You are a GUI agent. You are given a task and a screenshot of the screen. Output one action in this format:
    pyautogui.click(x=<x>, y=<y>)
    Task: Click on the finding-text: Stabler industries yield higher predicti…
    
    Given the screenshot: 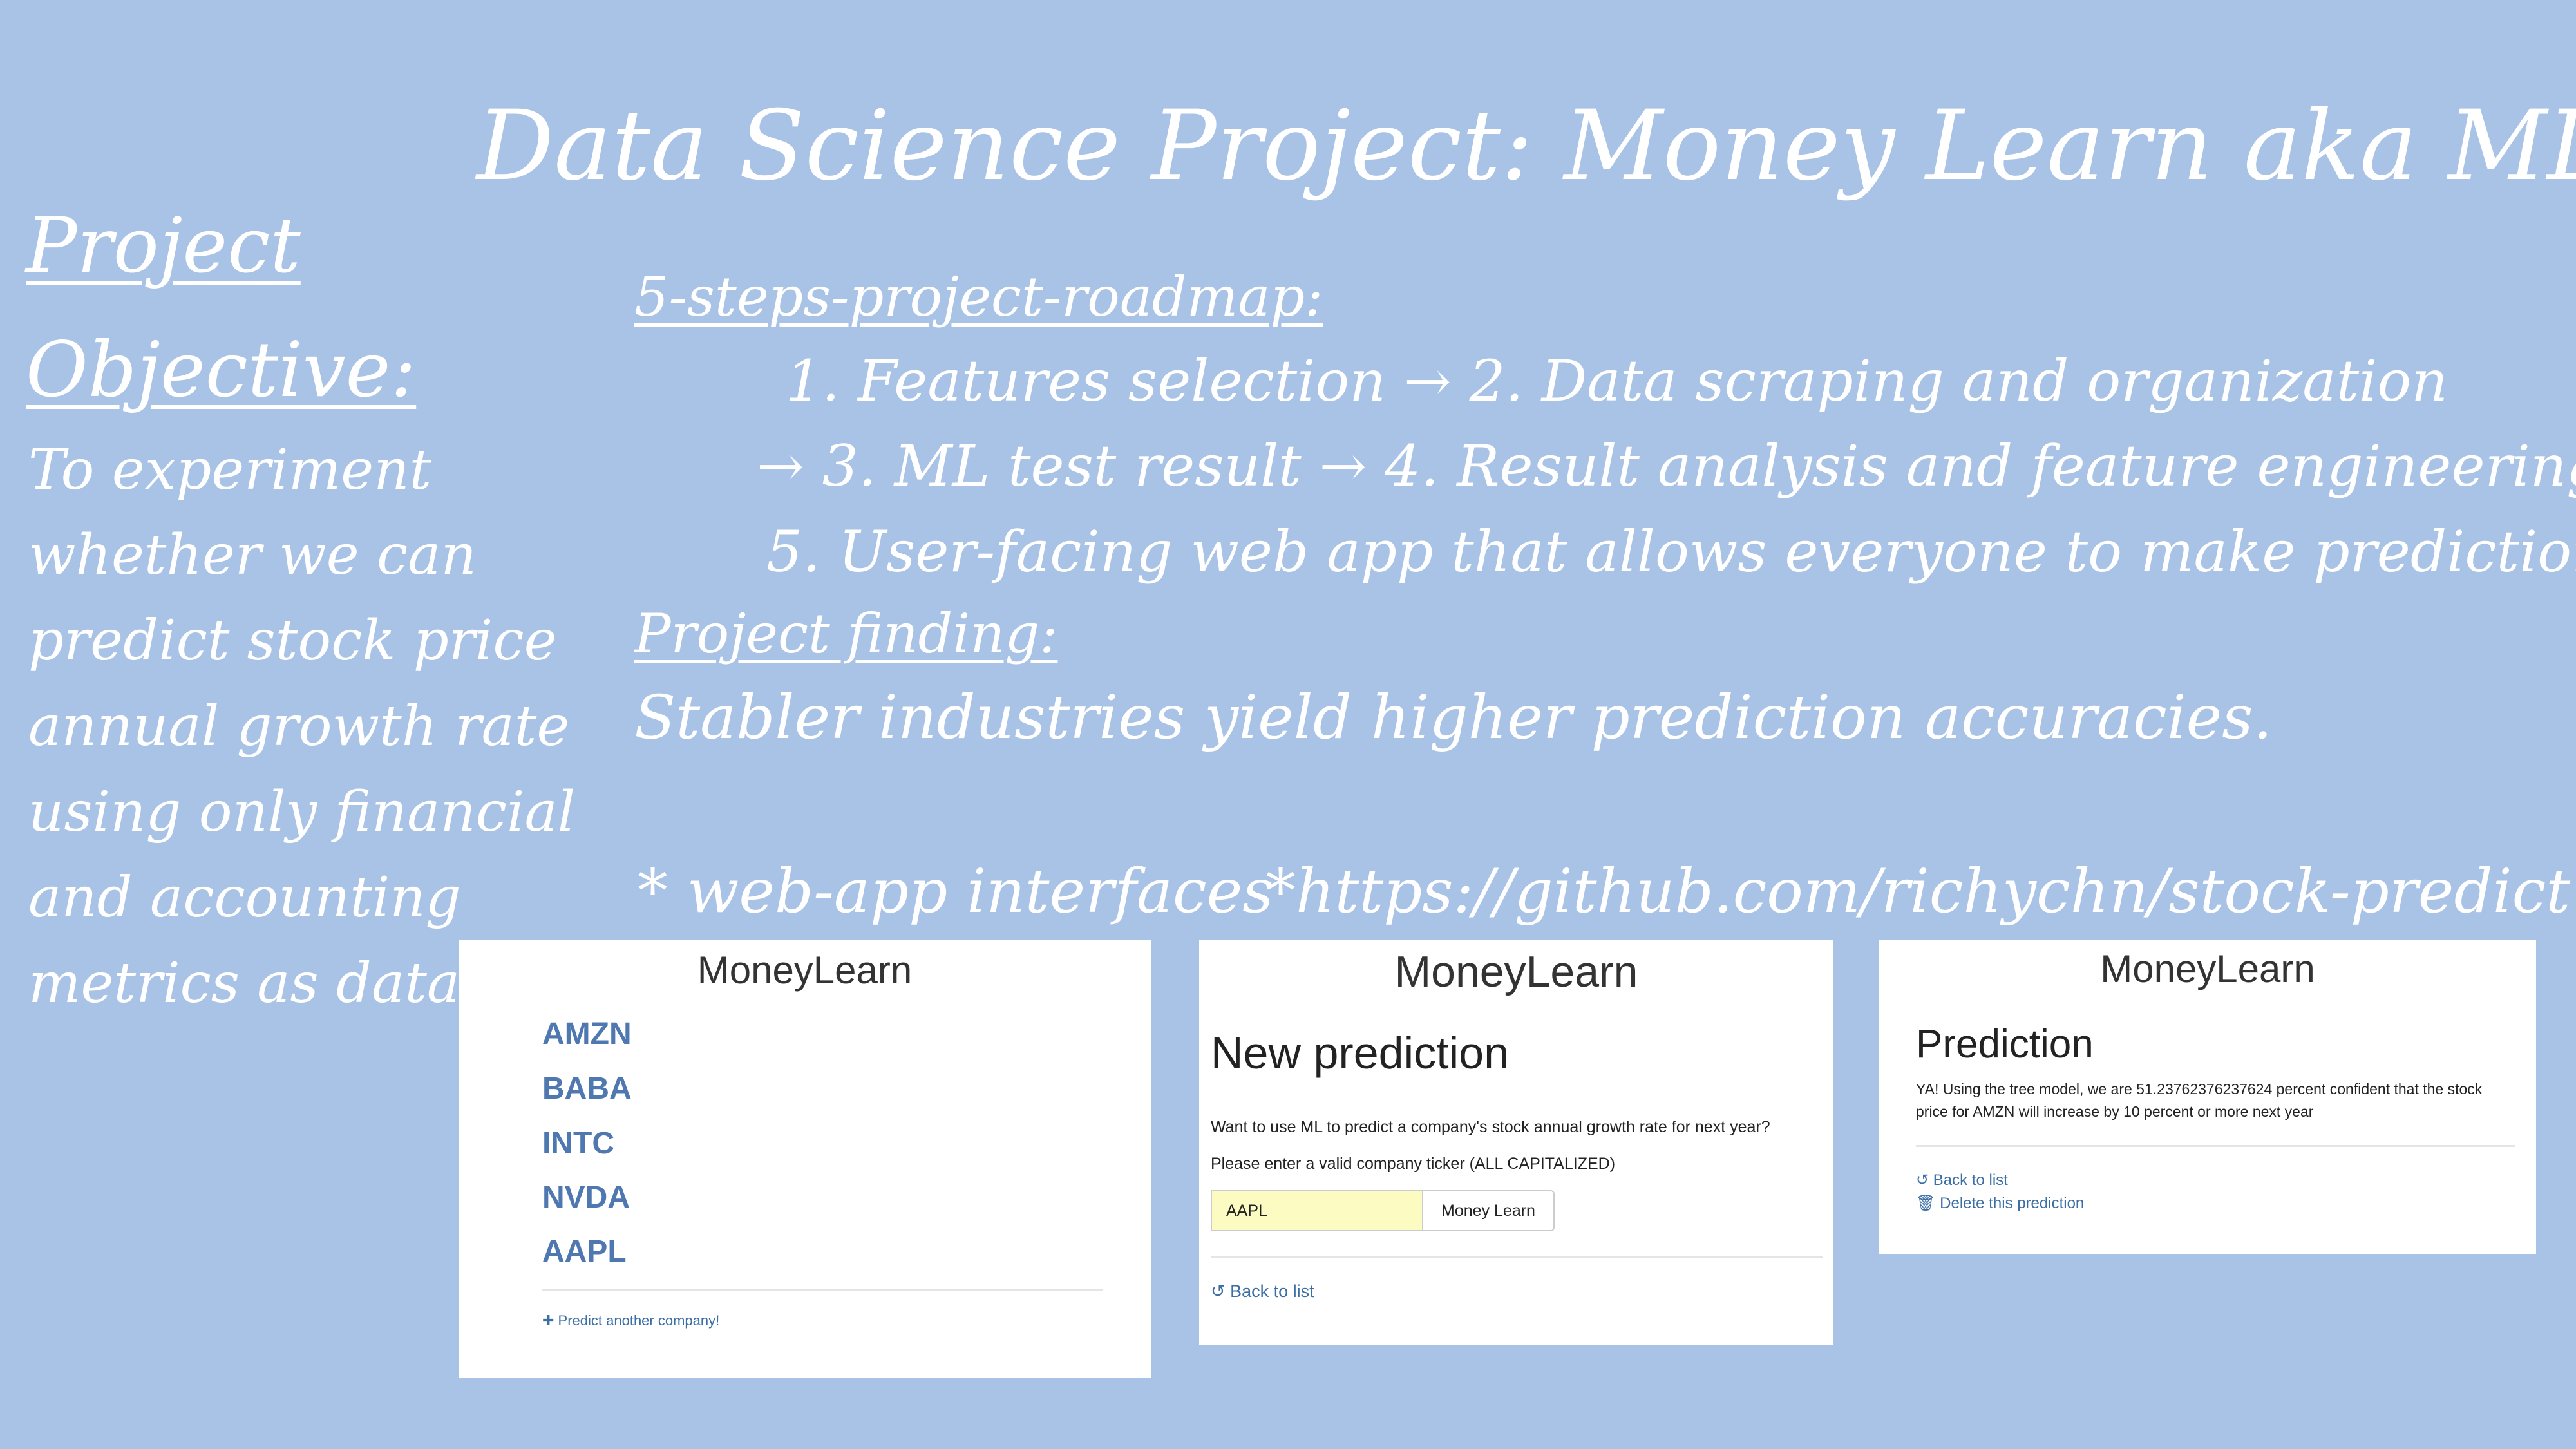 What is the action you would take?
    pyautogui.click(x=1453, y=718)
    